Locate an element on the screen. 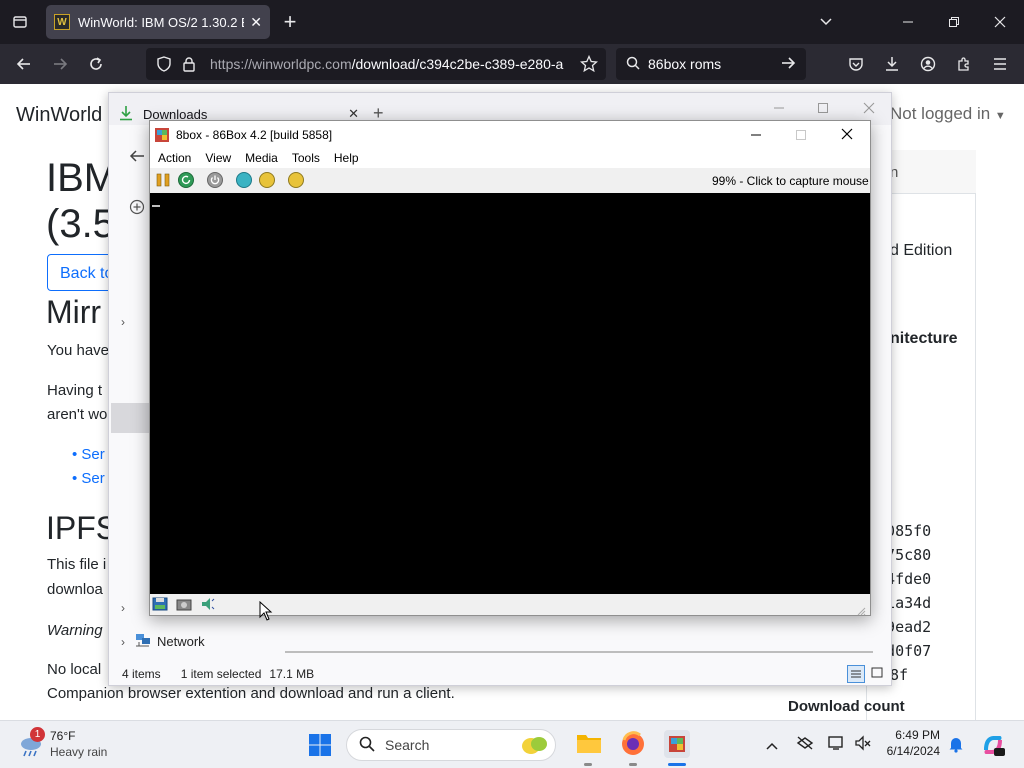 The image size is (1024, 768). search-input: 86box roms is located at coordinates (714, 64).